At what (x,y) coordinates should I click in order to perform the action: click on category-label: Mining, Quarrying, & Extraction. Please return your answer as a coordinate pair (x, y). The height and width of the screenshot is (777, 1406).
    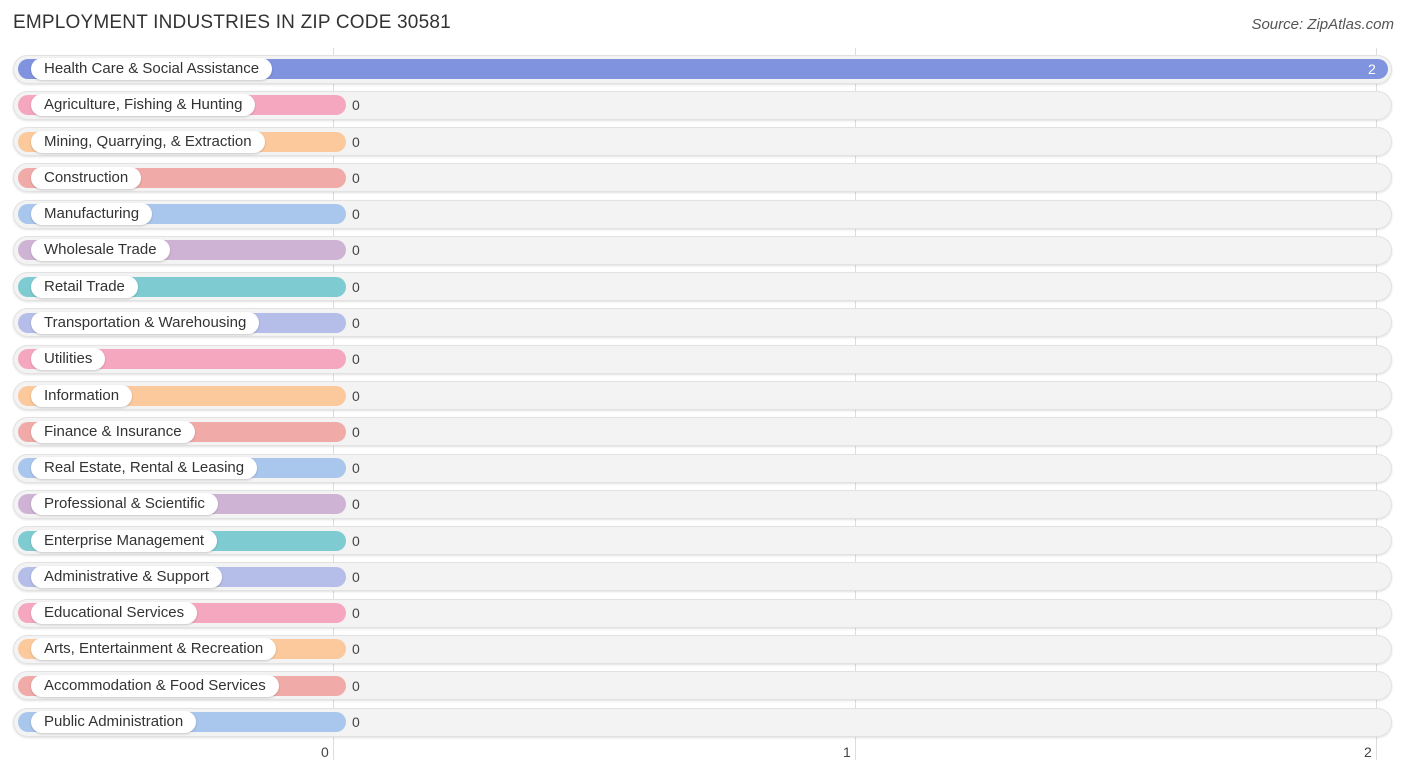
    Looking at the image, I should click on (148, 142).